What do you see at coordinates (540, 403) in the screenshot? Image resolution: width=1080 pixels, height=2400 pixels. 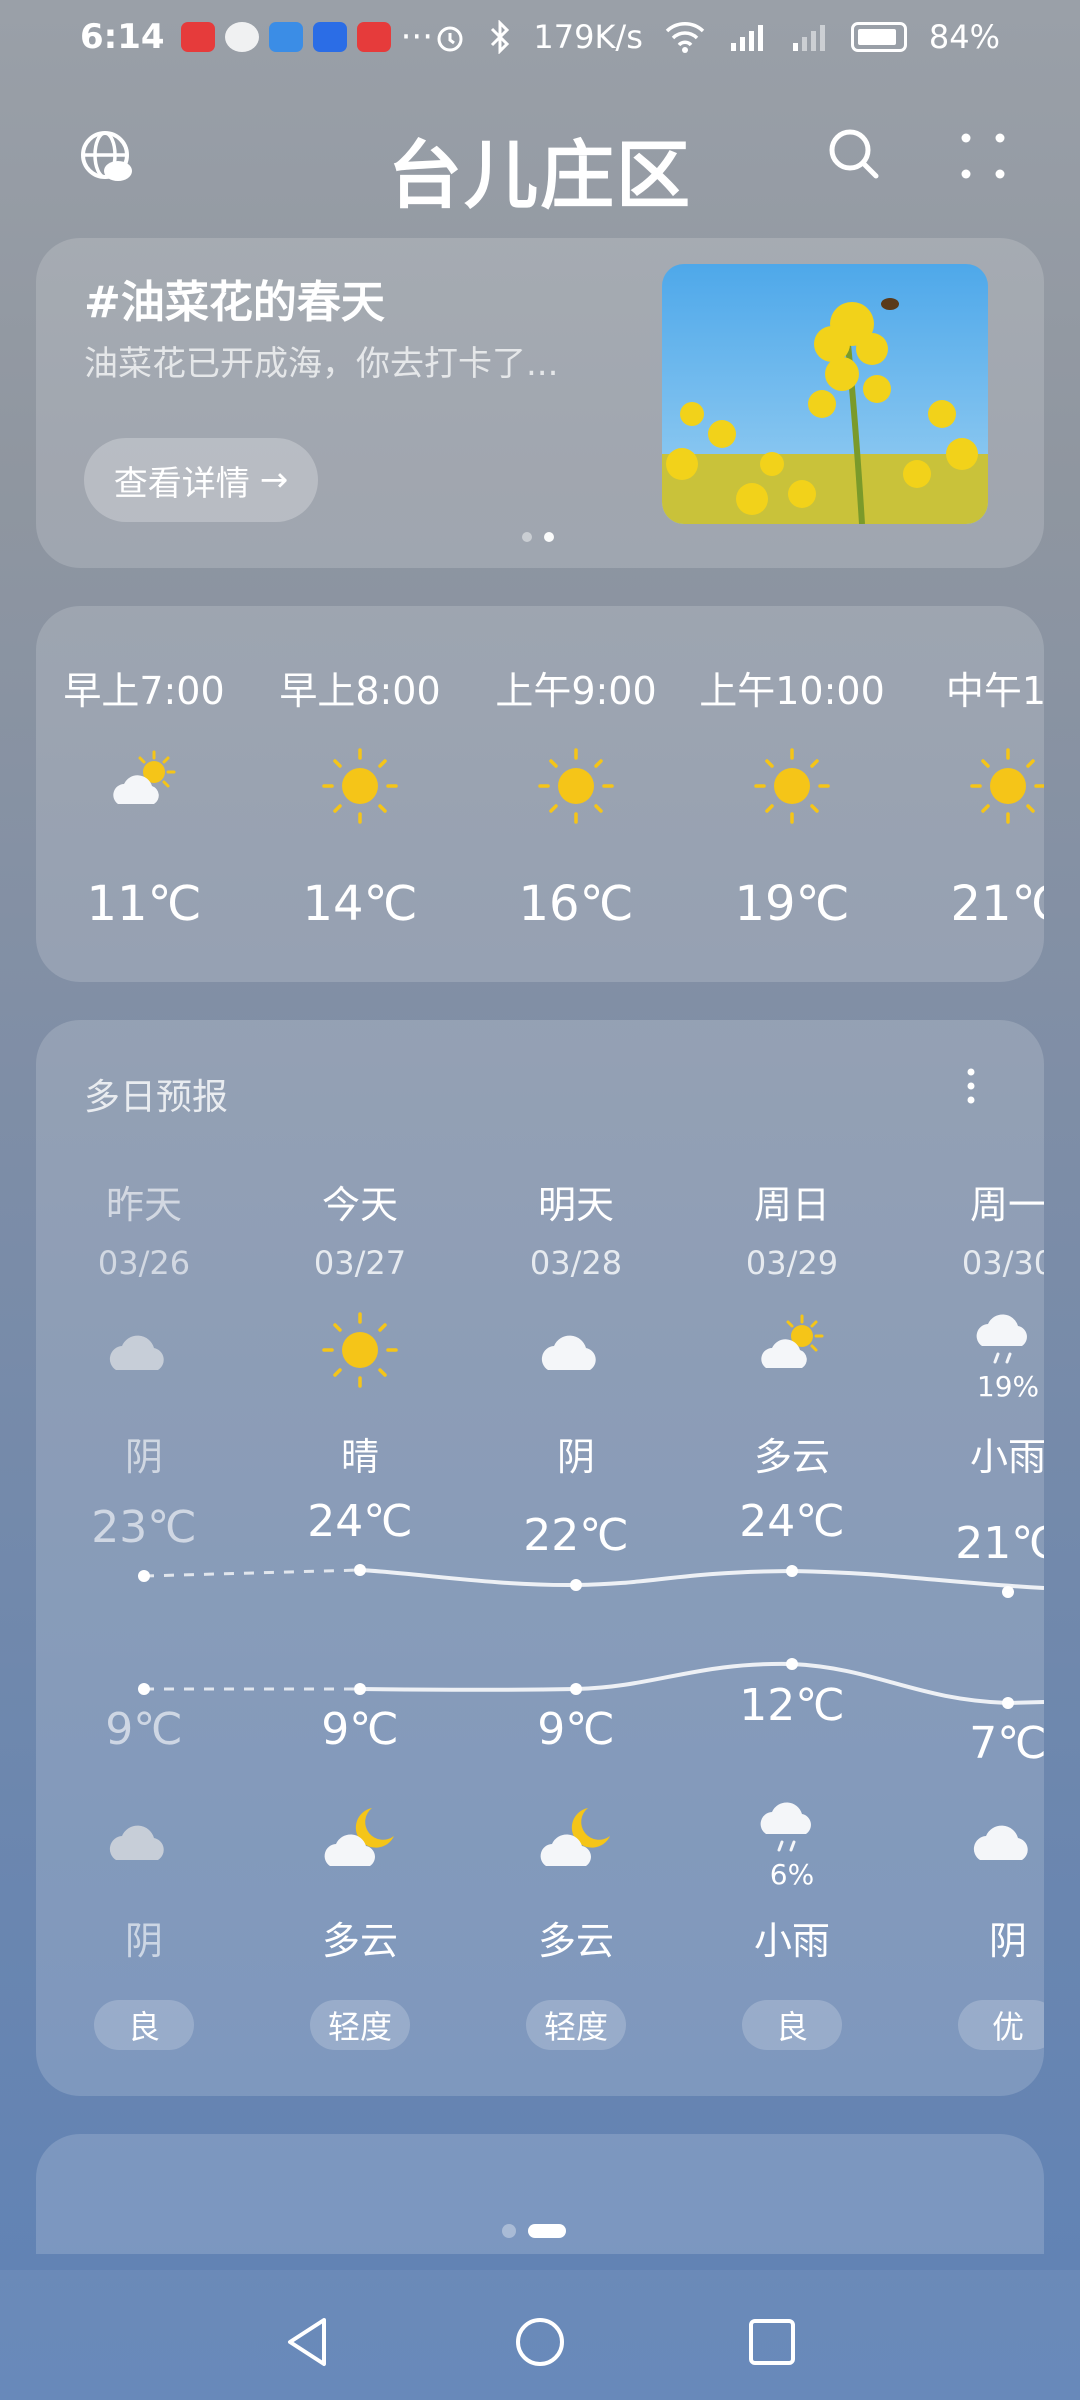 I see `banner-card: #油菜花的春天 油菜花已开成海，你去打卡了... 查看详情 →` at bounding box center [540, 403].